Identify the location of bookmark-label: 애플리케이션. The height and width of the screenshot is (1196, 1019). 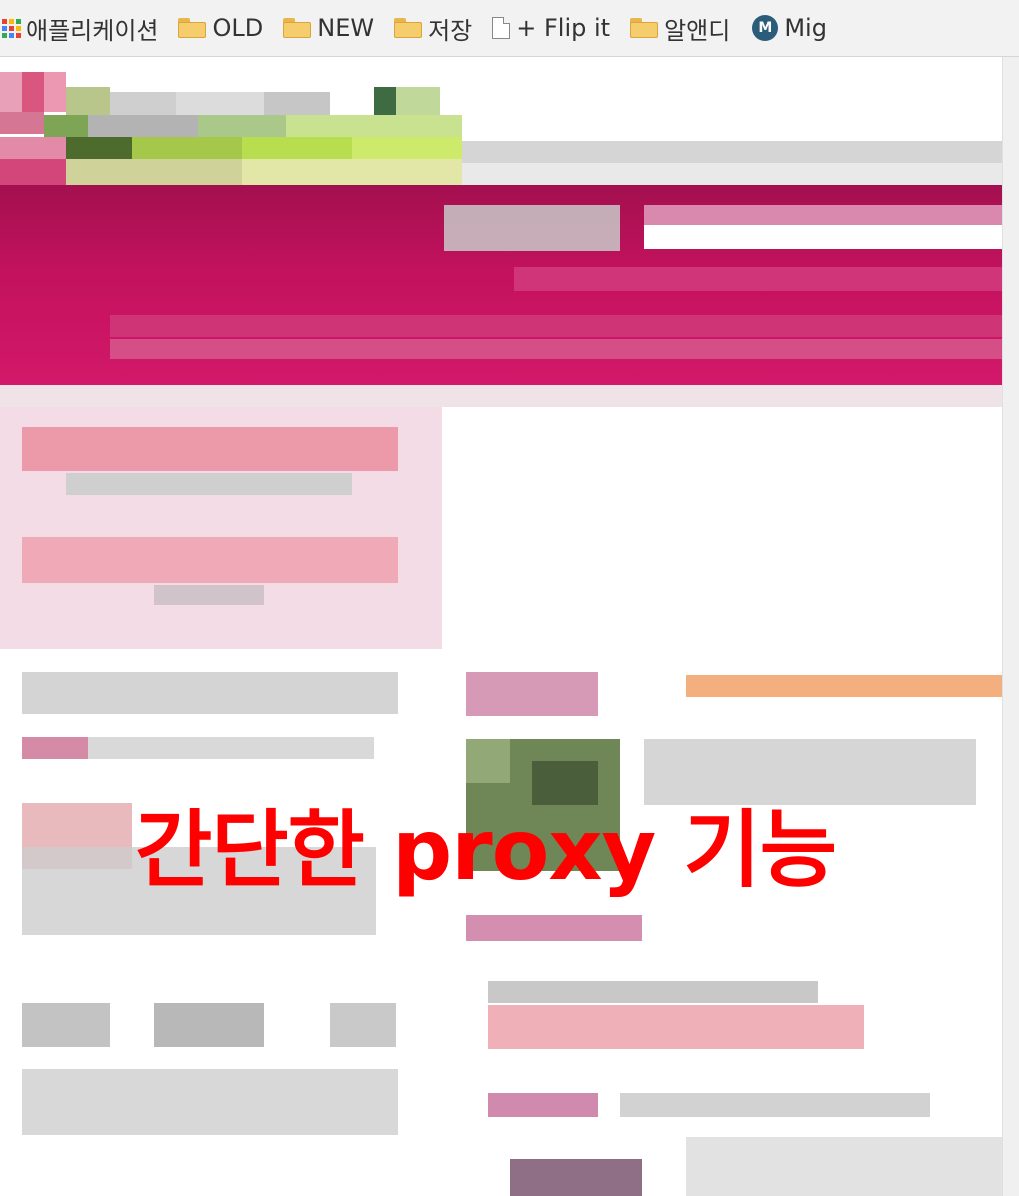
(92, 30).